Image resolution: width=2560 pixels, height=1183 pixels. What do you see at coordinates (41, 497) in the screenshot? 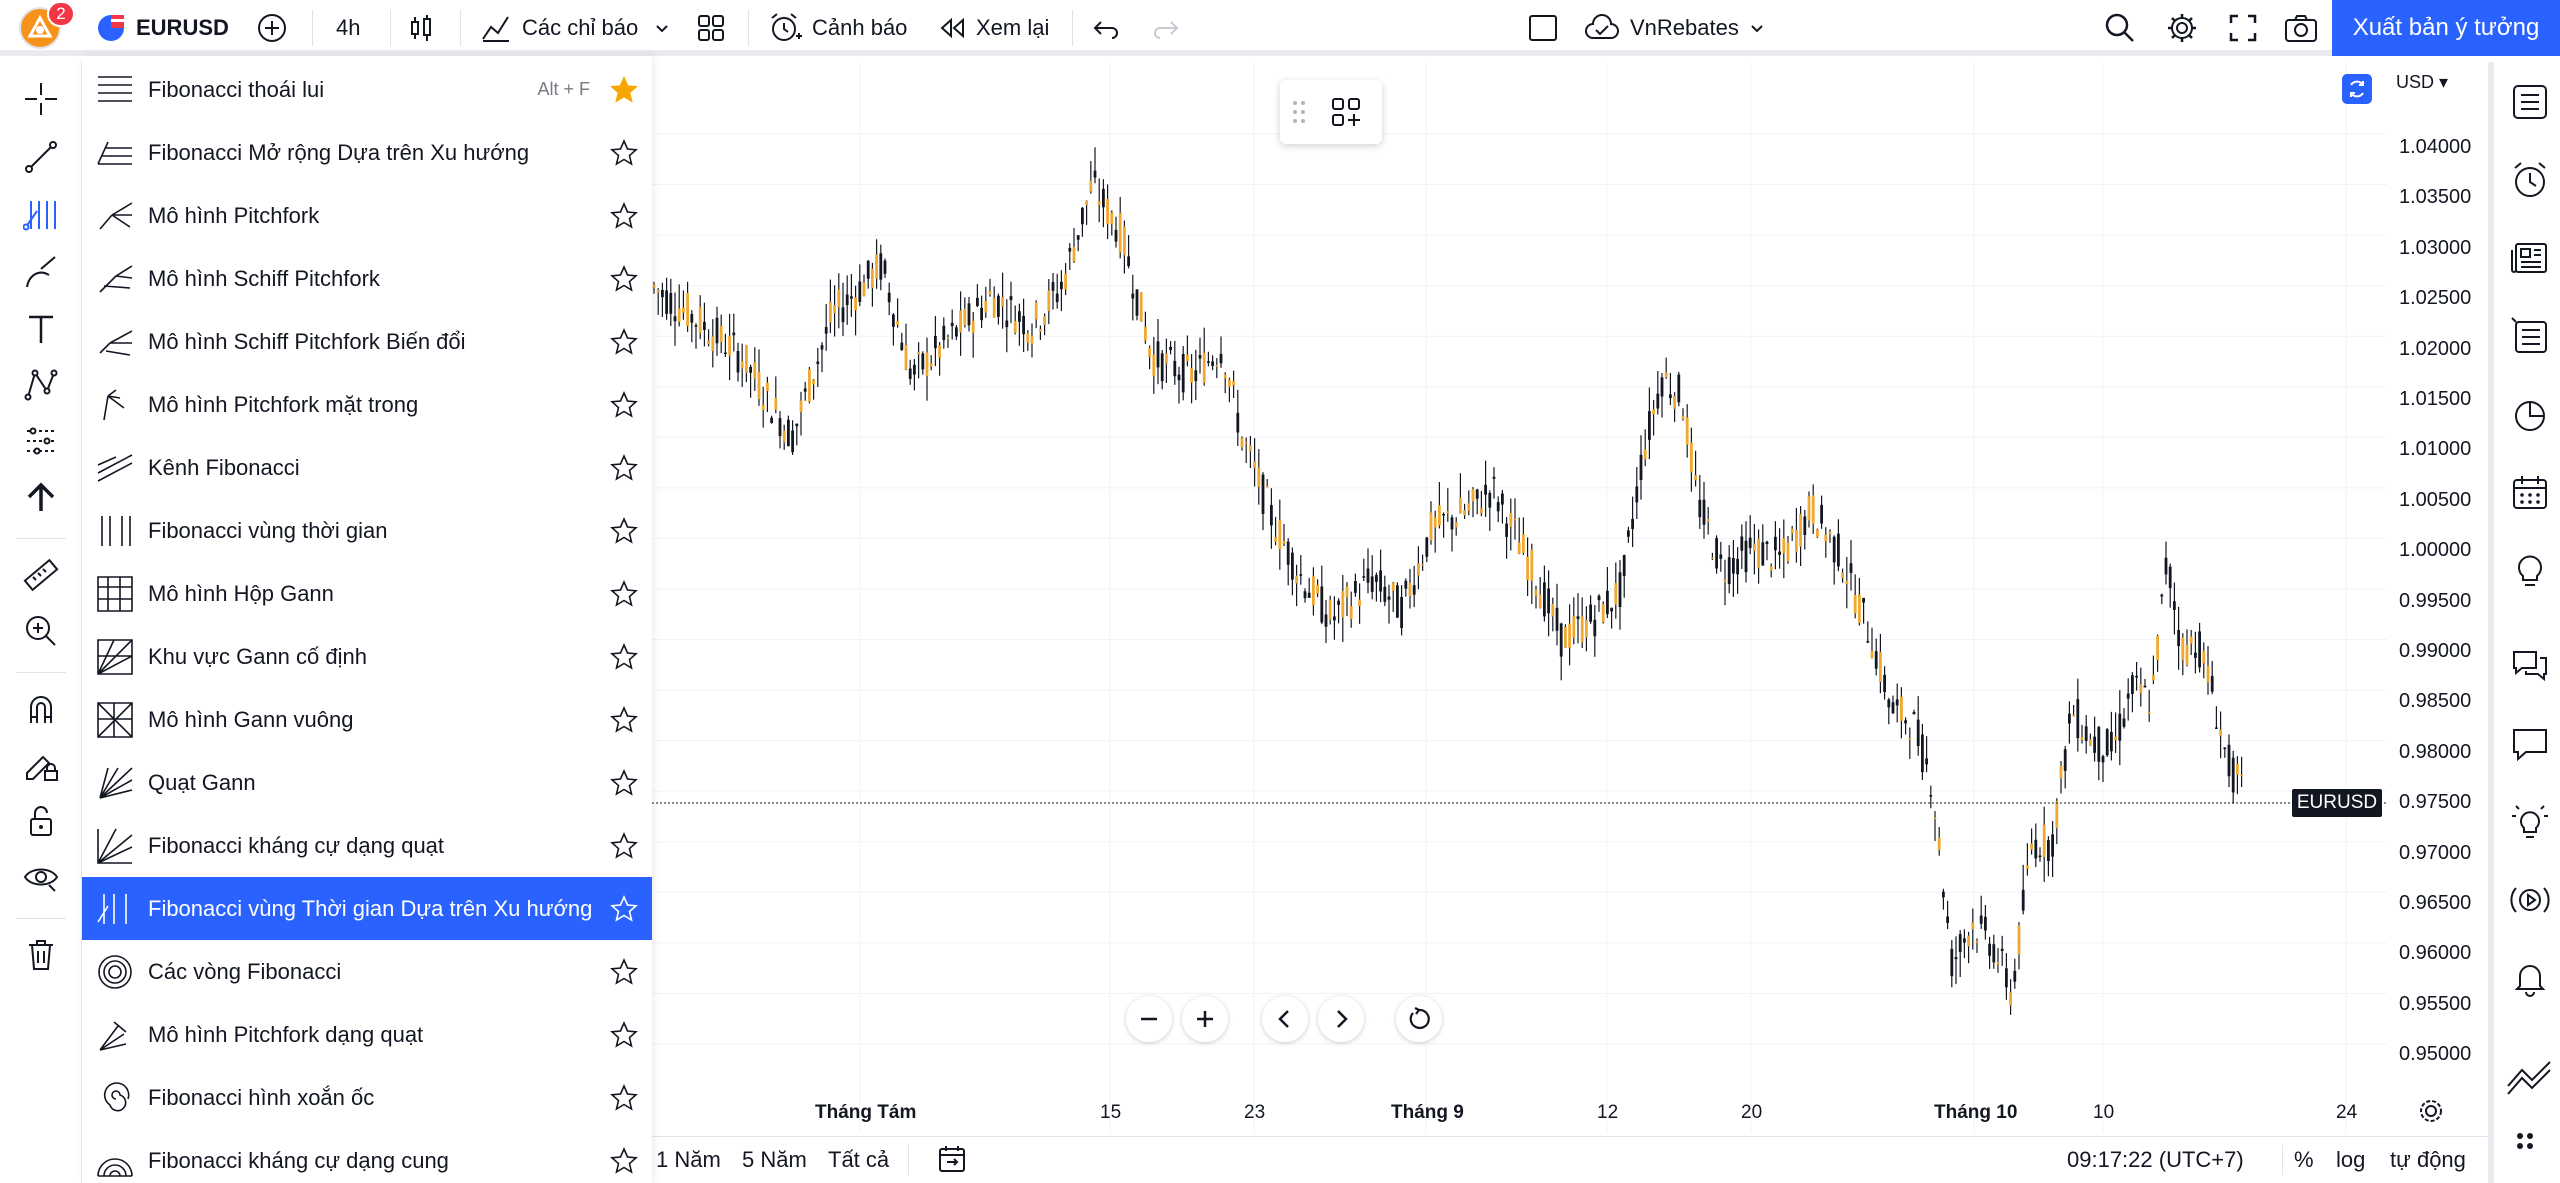
I see `icon-tool` at bounding box center [41, 497].